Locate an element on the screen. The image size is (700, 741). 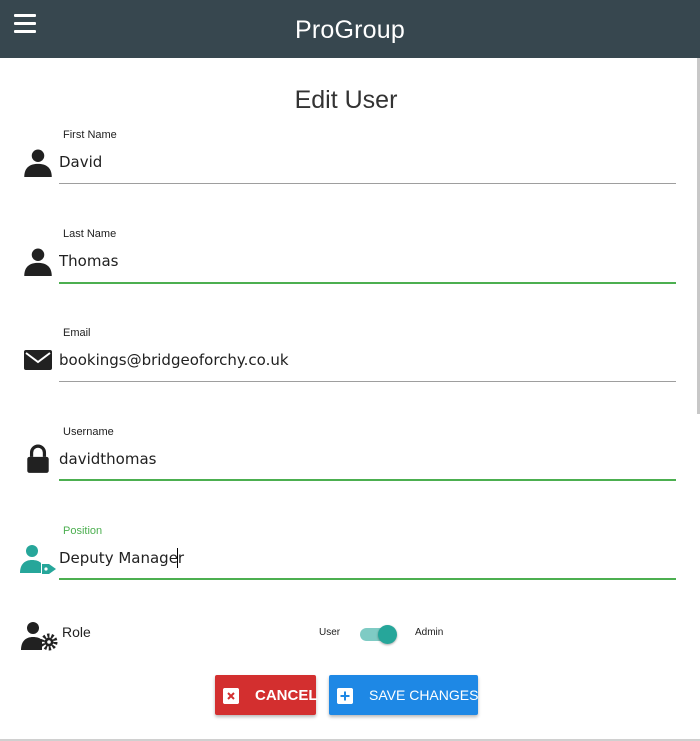
username-label: Username is located at coordinates (88, 432).